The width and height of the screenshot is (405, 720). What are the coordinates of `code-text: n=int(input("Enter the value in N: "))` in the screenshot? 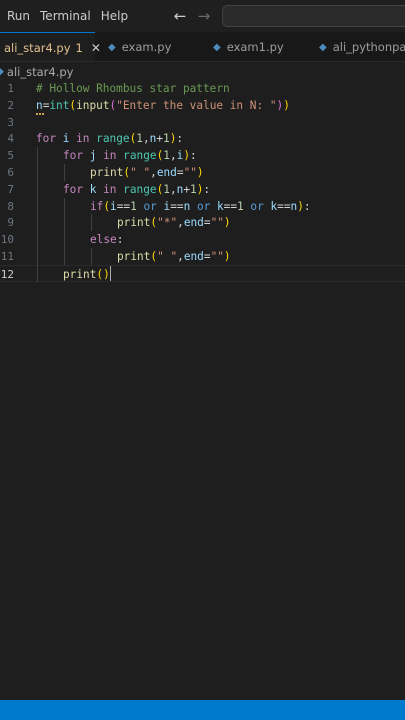 It's located at (163, 105).